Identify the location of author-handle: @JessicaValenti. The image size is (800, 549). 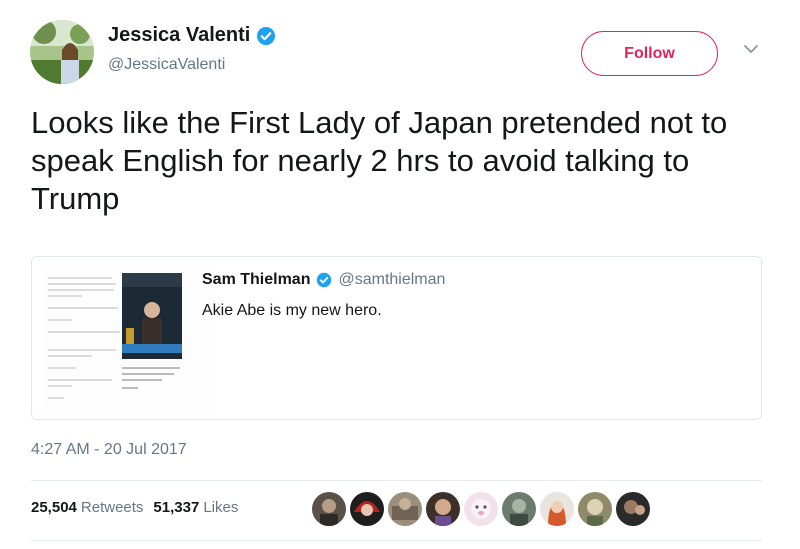
(166, 65).